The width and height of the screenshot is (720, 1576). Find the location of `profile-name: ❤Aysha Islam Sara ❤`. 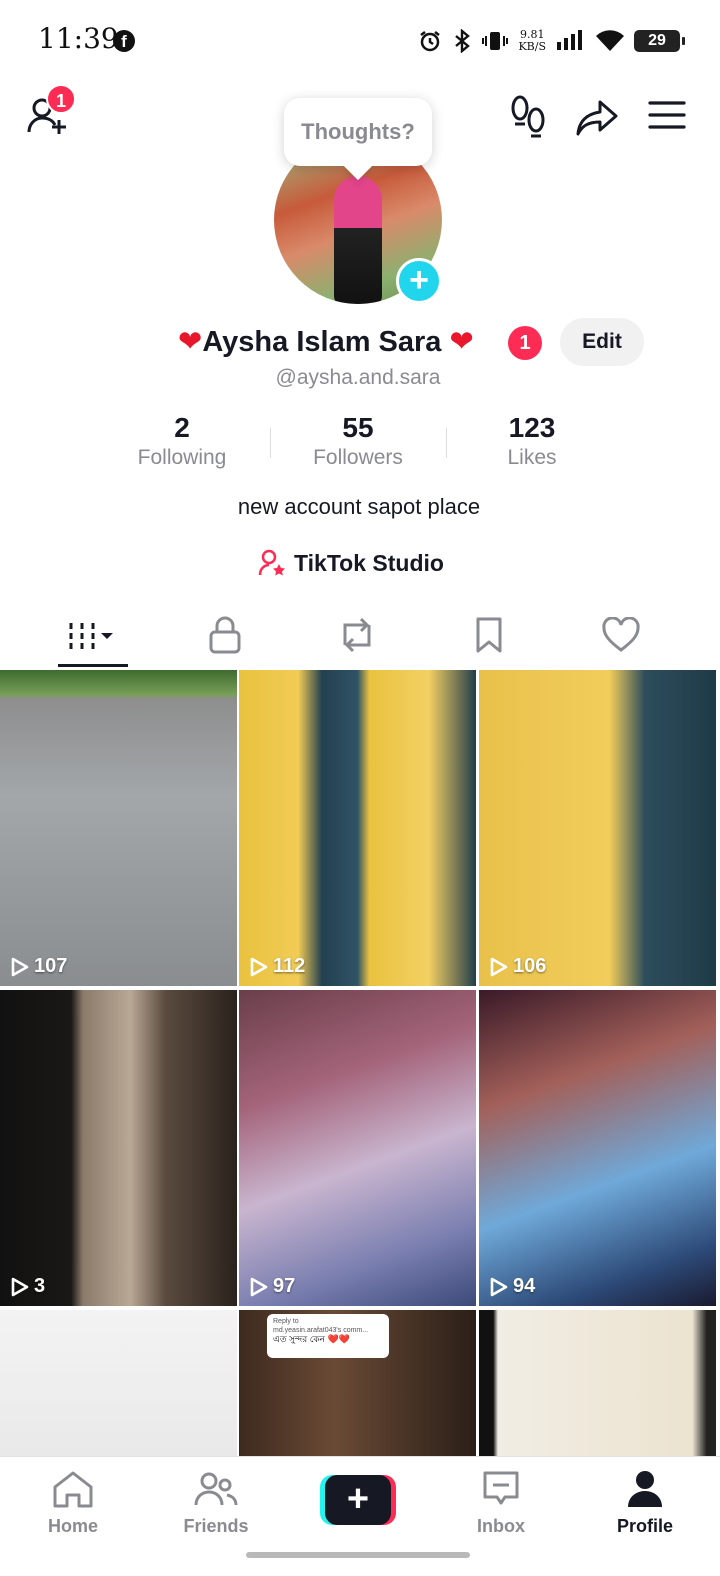

profile-name: ❤Aysha Islam Sara ❤ is located at coordinates (326, 341).